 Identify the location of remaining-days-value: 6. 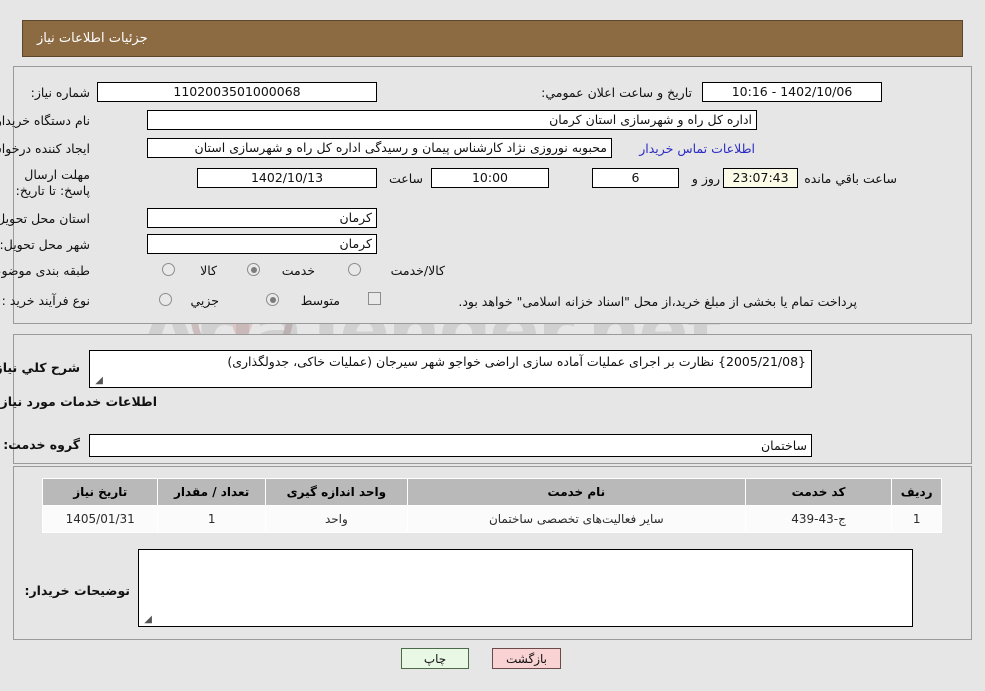
(635, 178).